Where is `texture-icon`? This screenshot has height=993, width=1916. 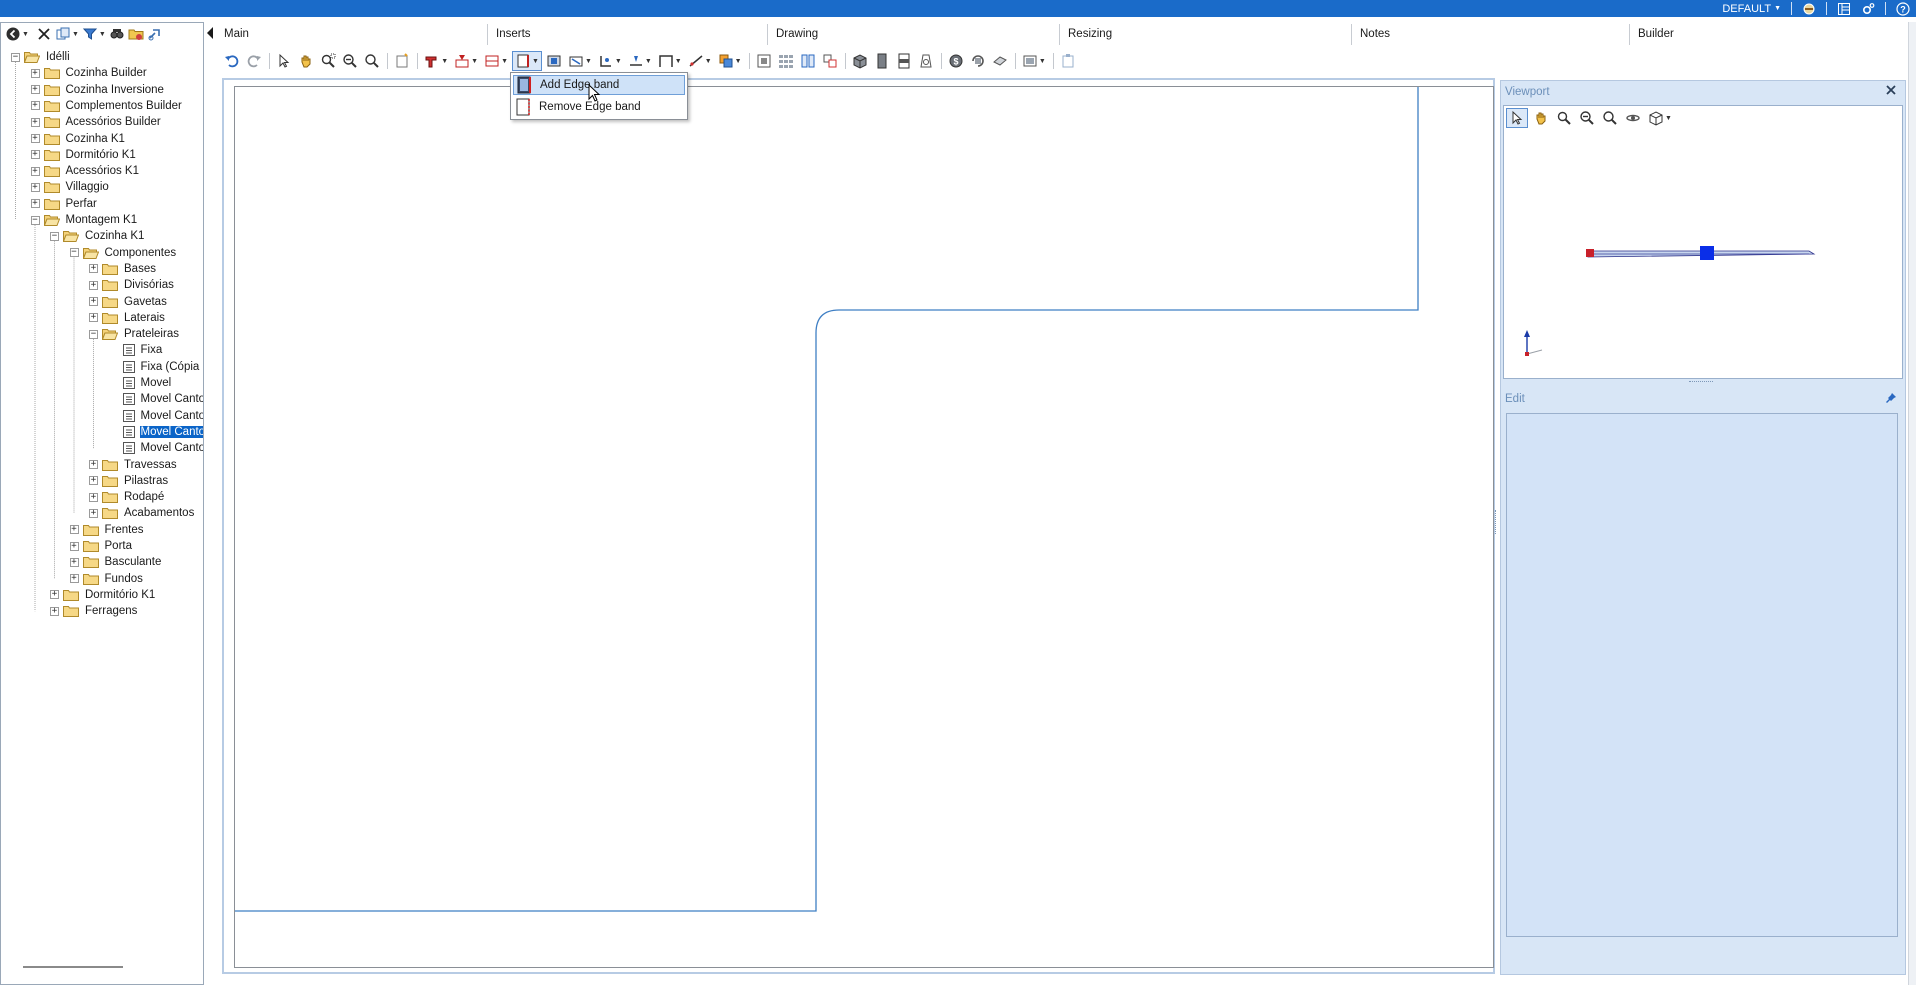 texture-icon is located at coordinates (1000, 61).